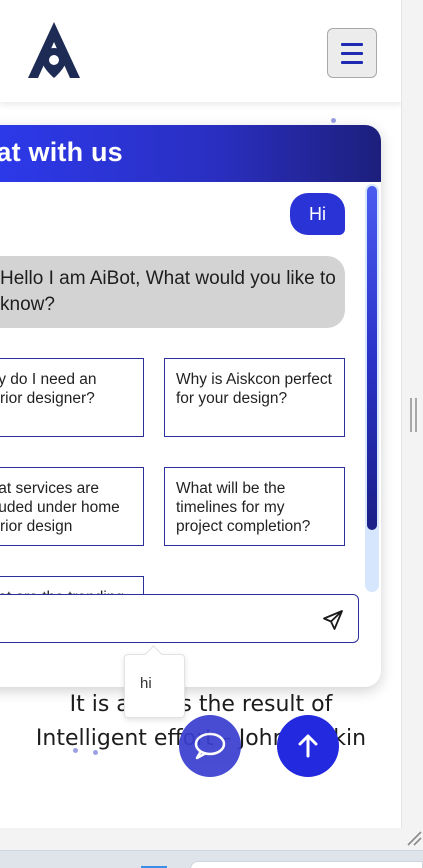 The image size is (423, 868). I want to click on open-chat-button, so click(210, 746).